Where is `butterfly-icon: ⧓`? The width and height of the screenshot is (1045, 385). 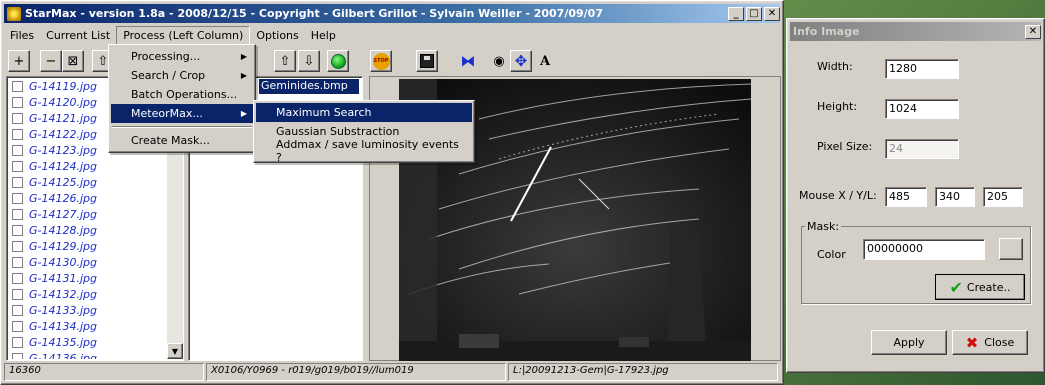 butterfly-icon: ⧓ is located at coordinates (468, 61).